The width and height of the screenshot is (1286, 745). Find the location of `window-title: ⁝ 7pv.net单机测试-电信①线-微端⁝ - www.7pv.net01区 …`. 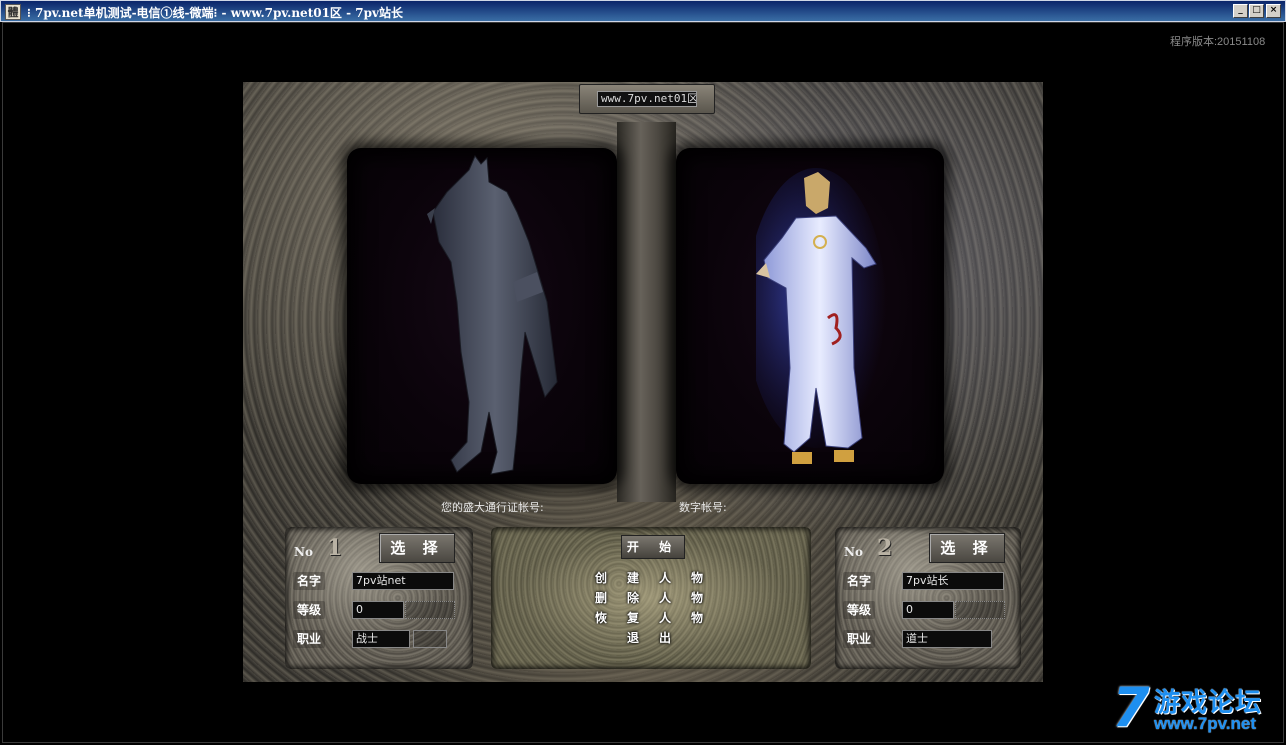

window-title: ⁝ 7pv.net单机测试-电信①线-微端⁝ - www.7pv.net01区 … is located at coordinates (215, 13).